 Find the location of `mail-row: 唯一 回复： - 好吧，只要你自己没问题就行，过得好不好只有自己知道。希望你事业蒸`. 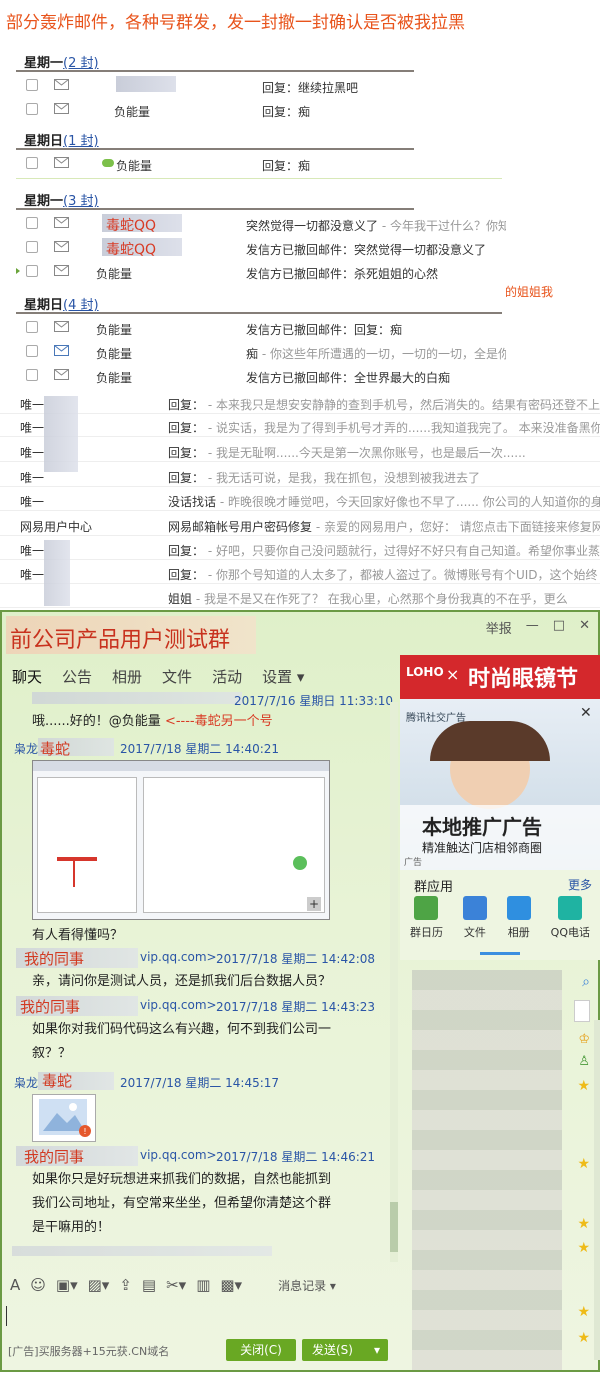

mail-row: 唯一 回复： - 好吧，只要你自己没问题就行，过得好不好只有自己知道。希望你事业蒸 is located at coordinates (300, 549).